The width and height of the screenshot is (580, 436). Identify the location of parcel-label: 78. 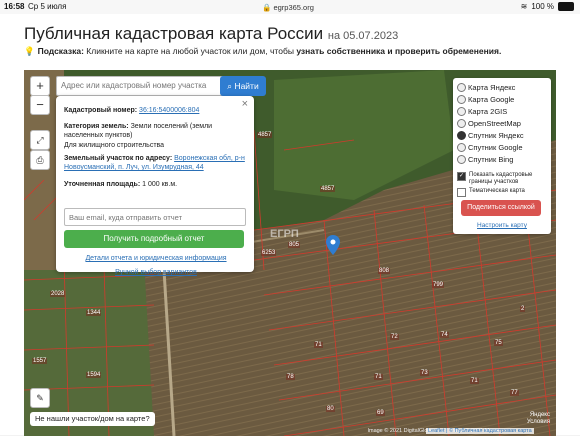
(290, 377).